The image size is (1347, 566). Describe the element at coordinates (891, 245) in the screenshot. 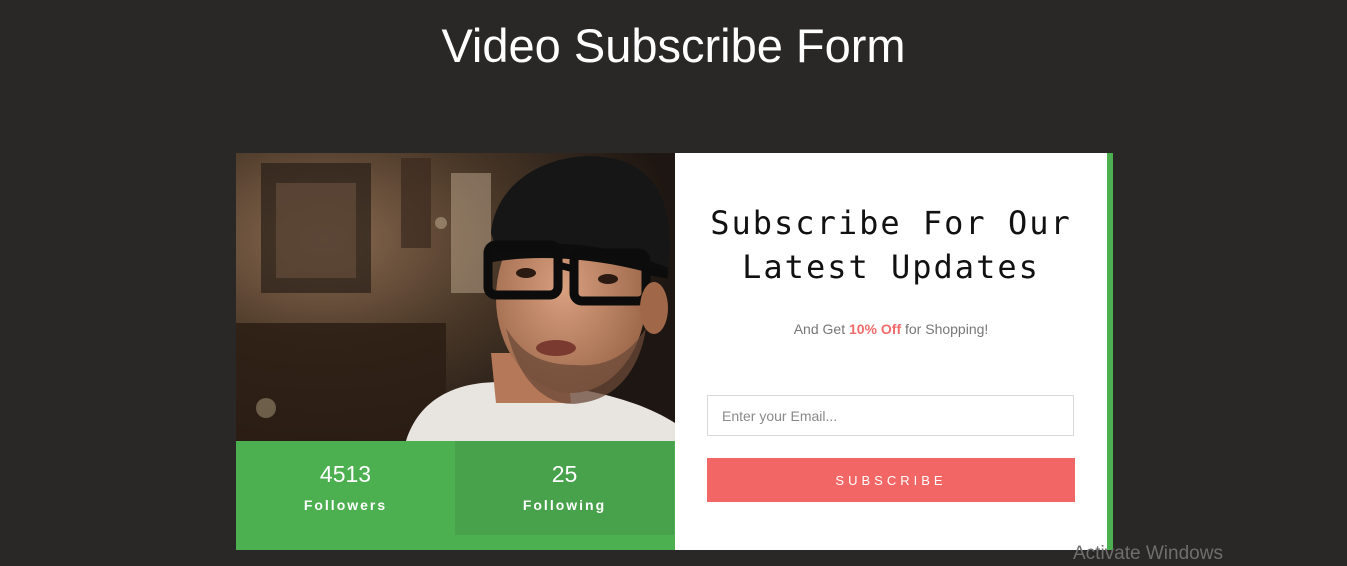

I see `form-heading: Subscribe For Our Latest Updates` at that location.